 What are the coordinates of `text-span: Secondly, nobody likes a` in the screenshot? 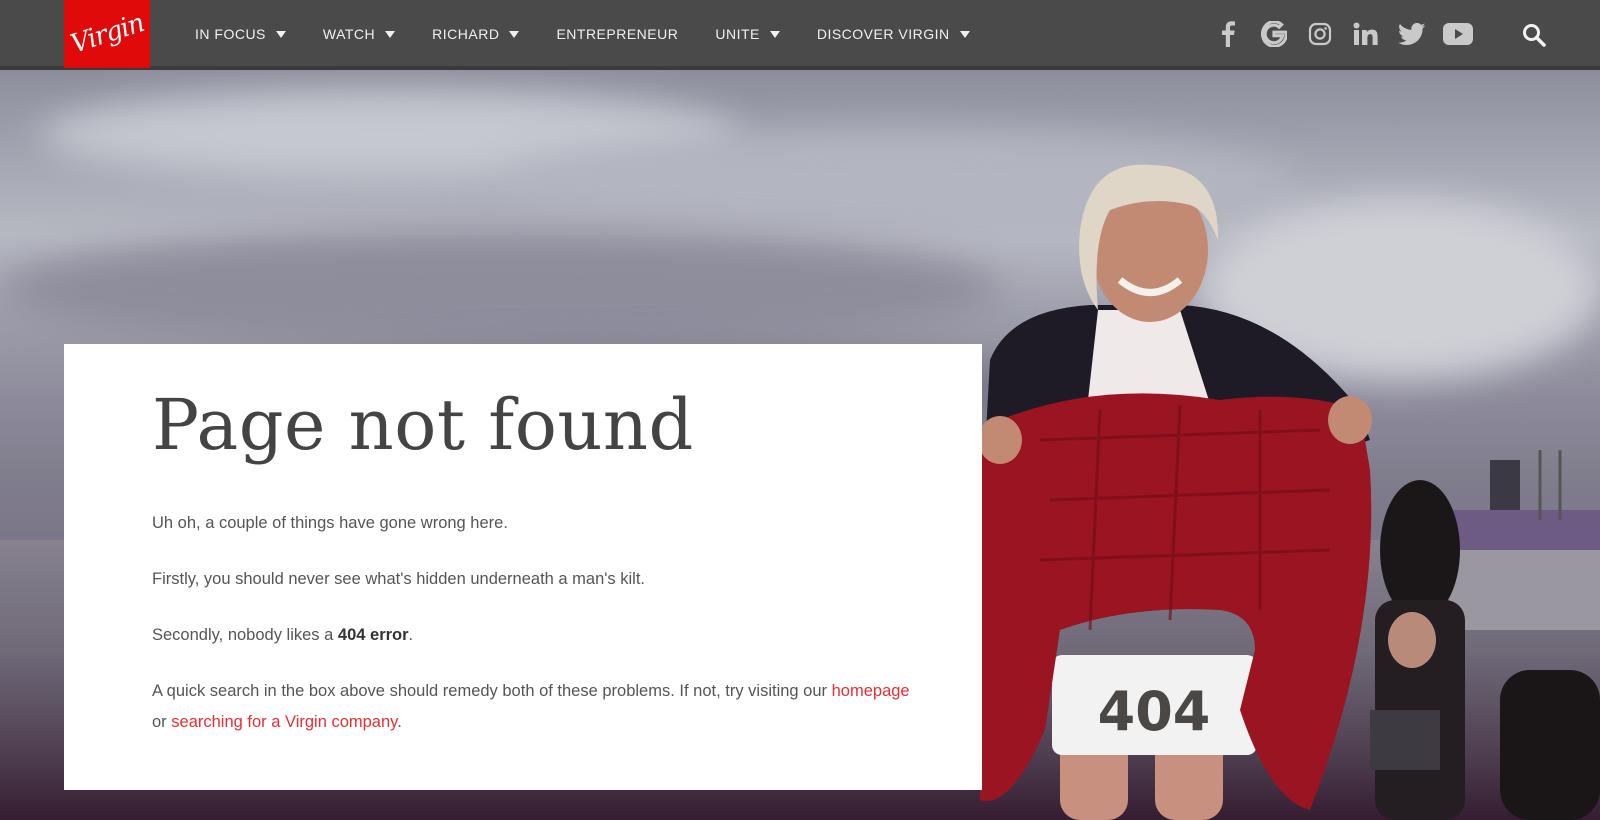 It's located at (245, 635).